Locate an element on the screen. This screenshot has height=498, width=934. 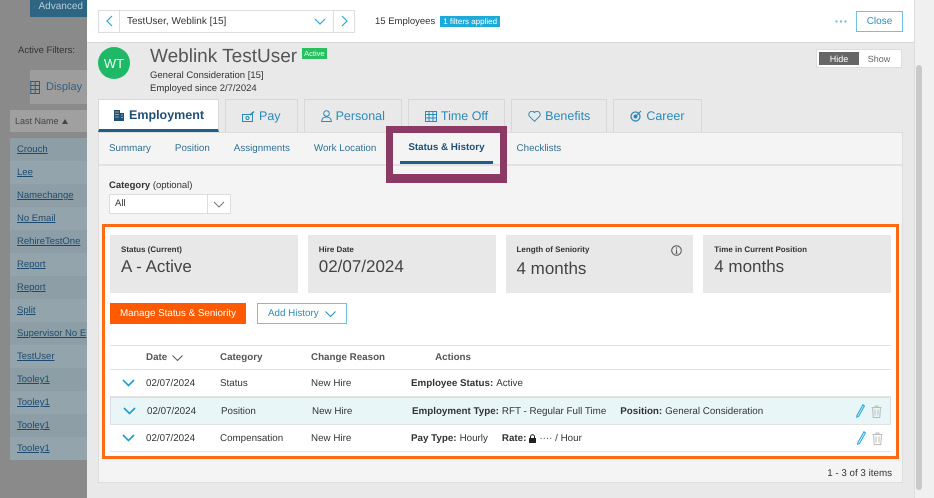
tab: Personal is located at coordinates (353, 115).